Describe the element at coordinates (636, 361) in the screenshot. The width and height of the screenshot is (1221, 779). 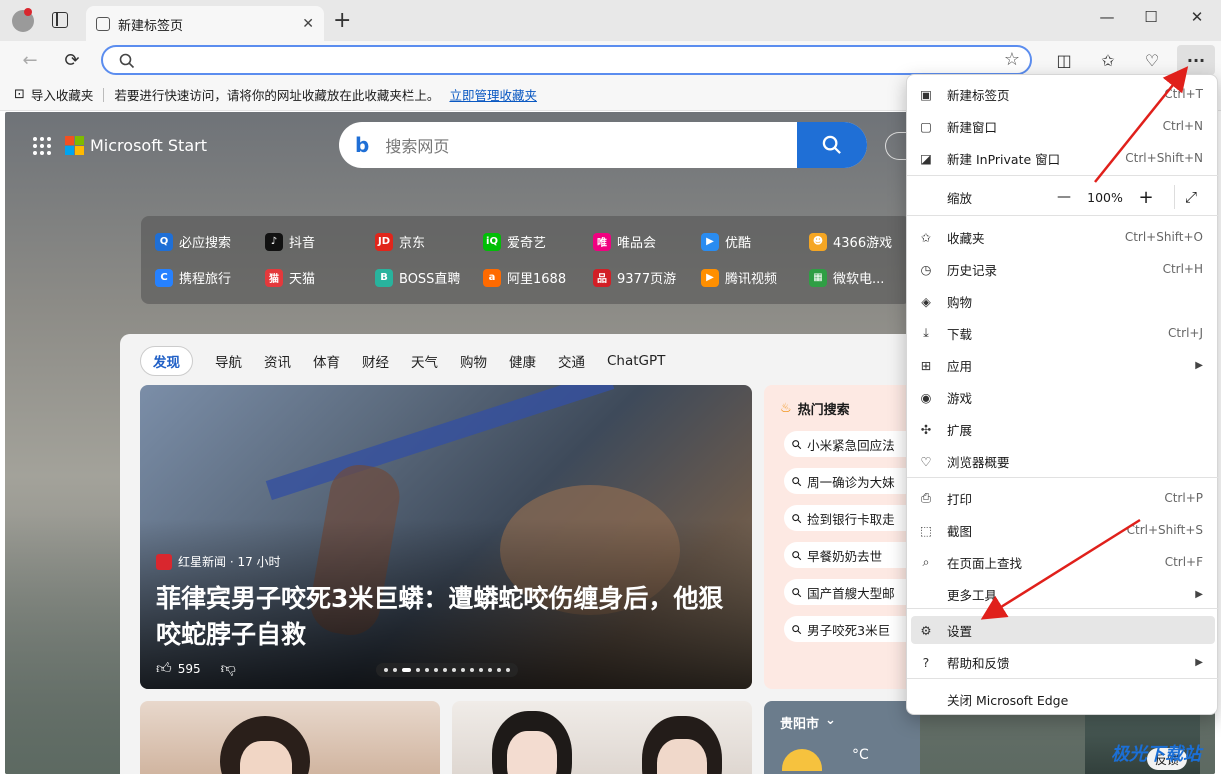
I see `feed-tab: ChatGPT` at that location.